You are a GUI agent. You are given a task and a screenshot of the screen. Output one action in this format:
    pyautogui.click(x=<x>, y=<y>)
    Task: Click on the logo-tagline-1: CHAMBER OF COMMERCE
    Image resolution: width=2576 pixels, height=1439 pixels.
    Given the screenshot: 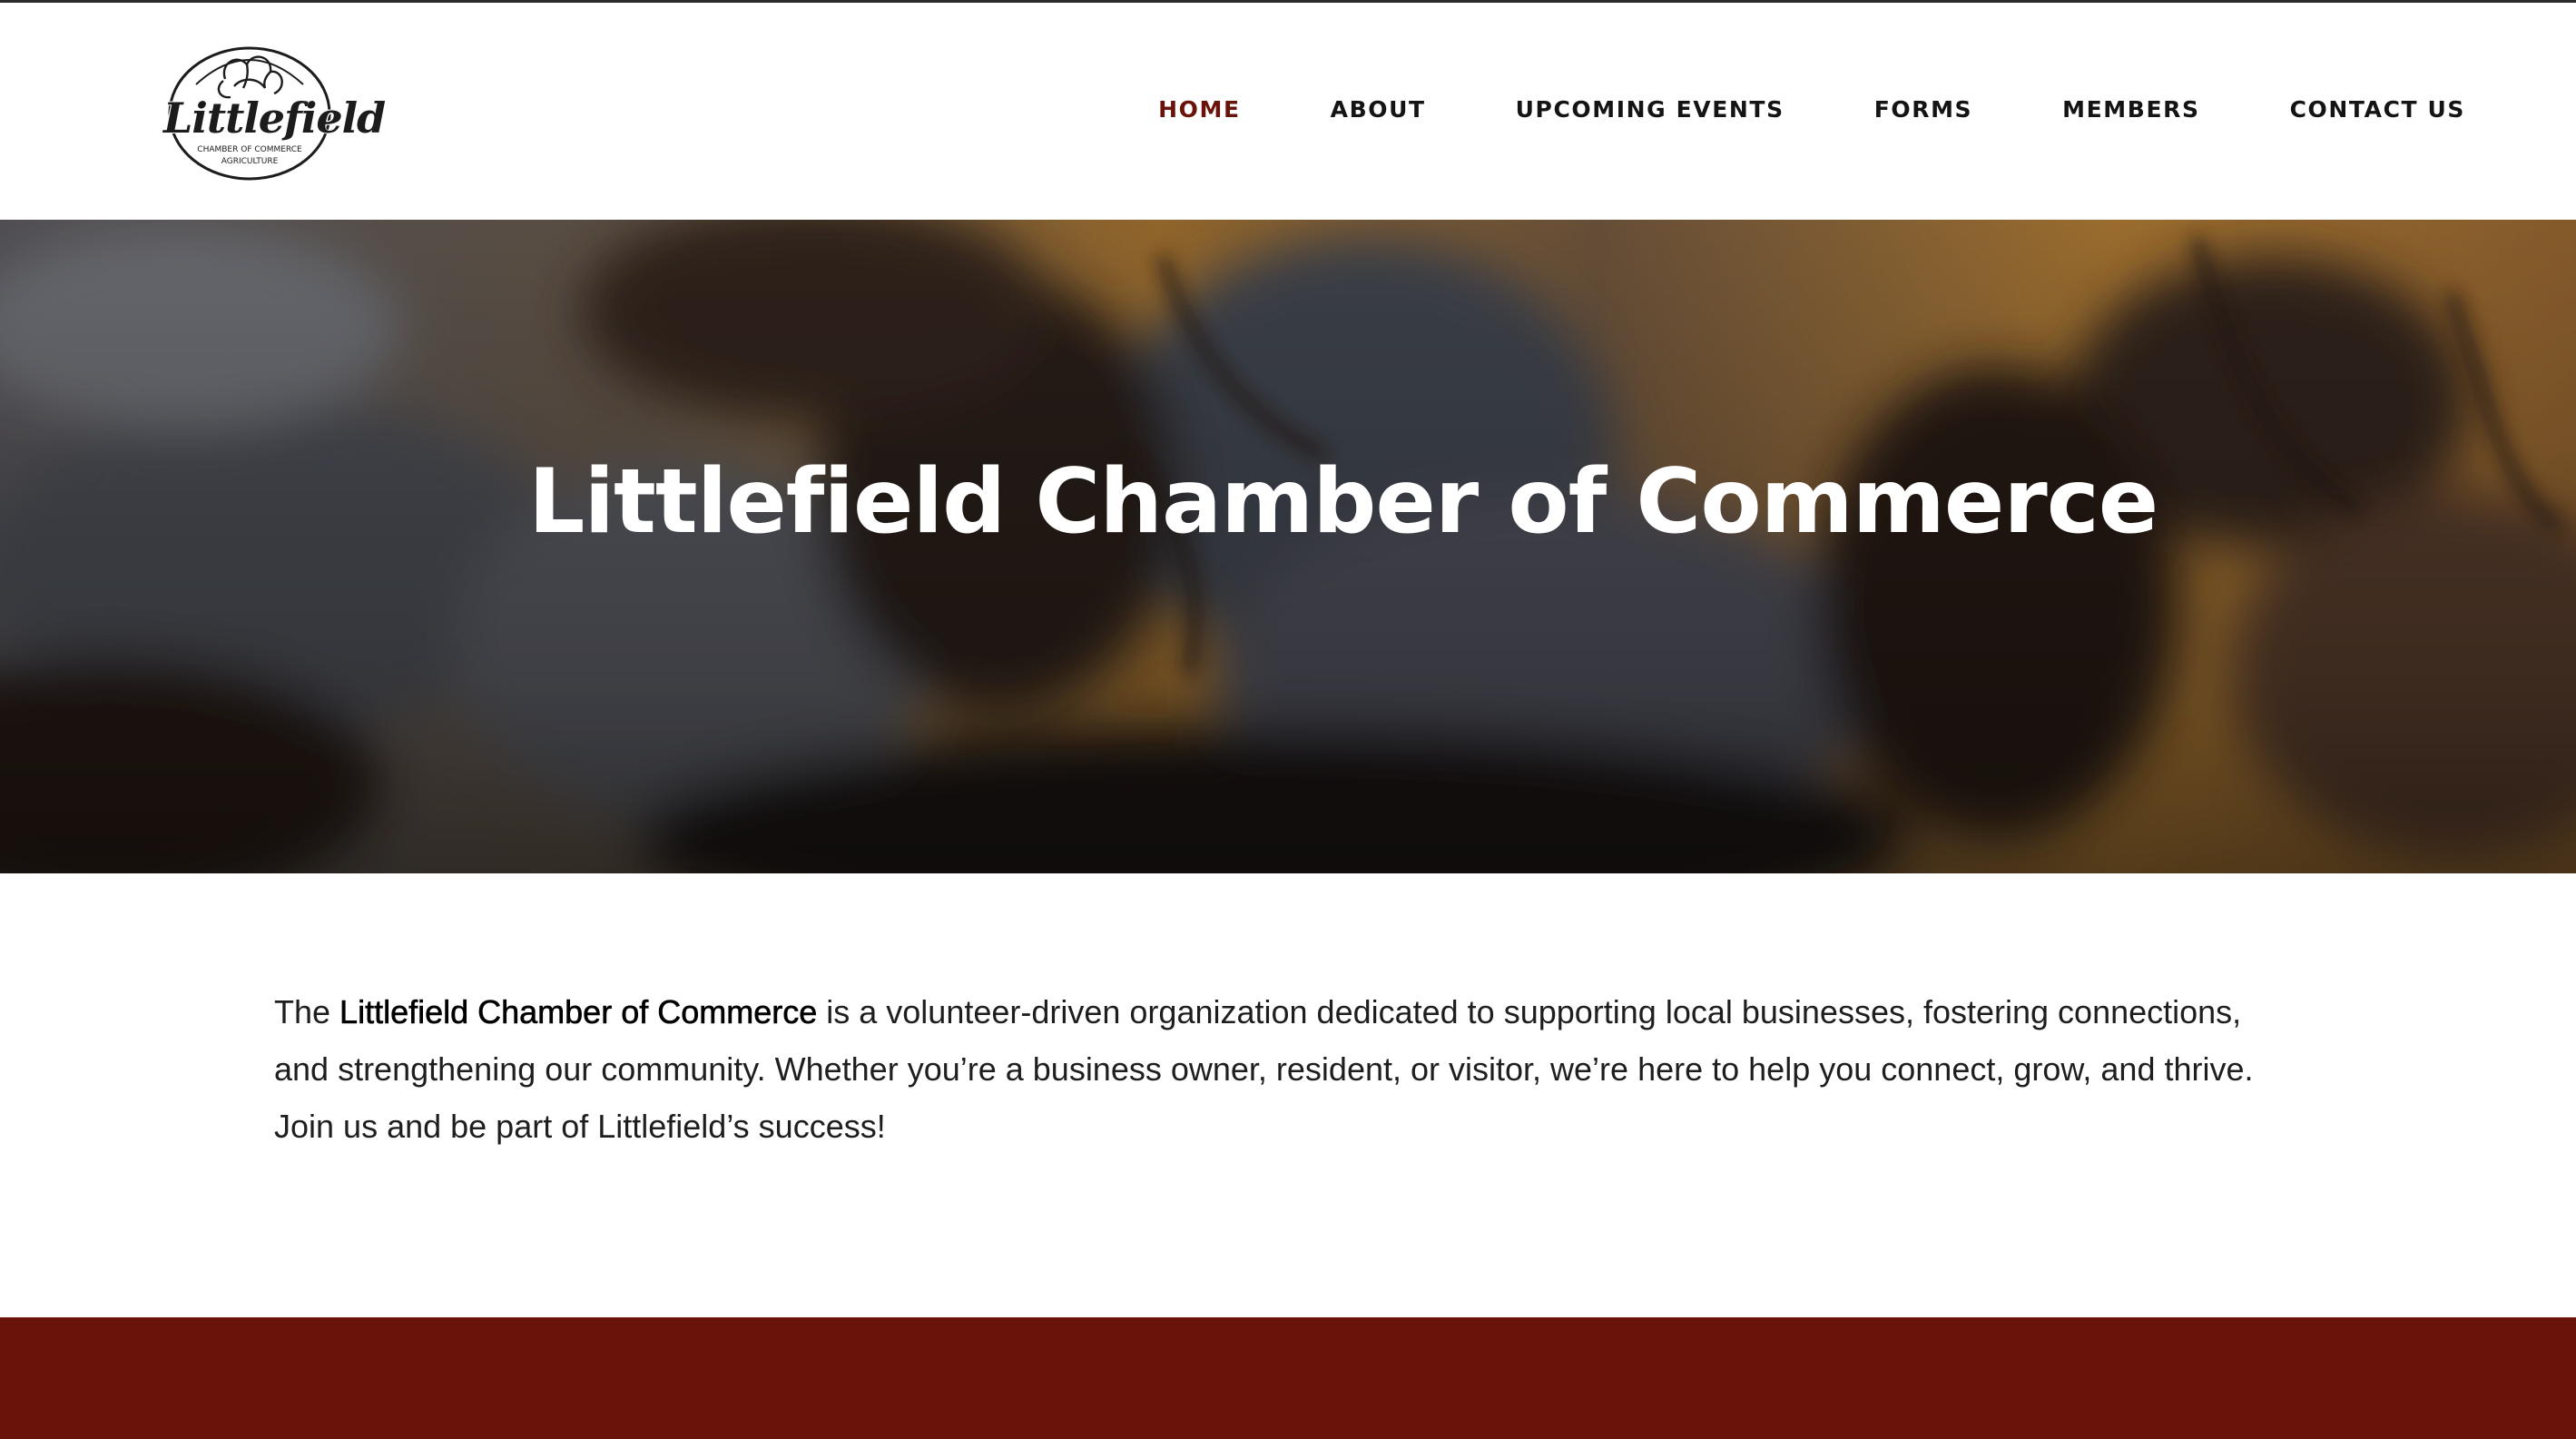 What is the action you would take?
    pyautogui.click(x=249, y=149)
    